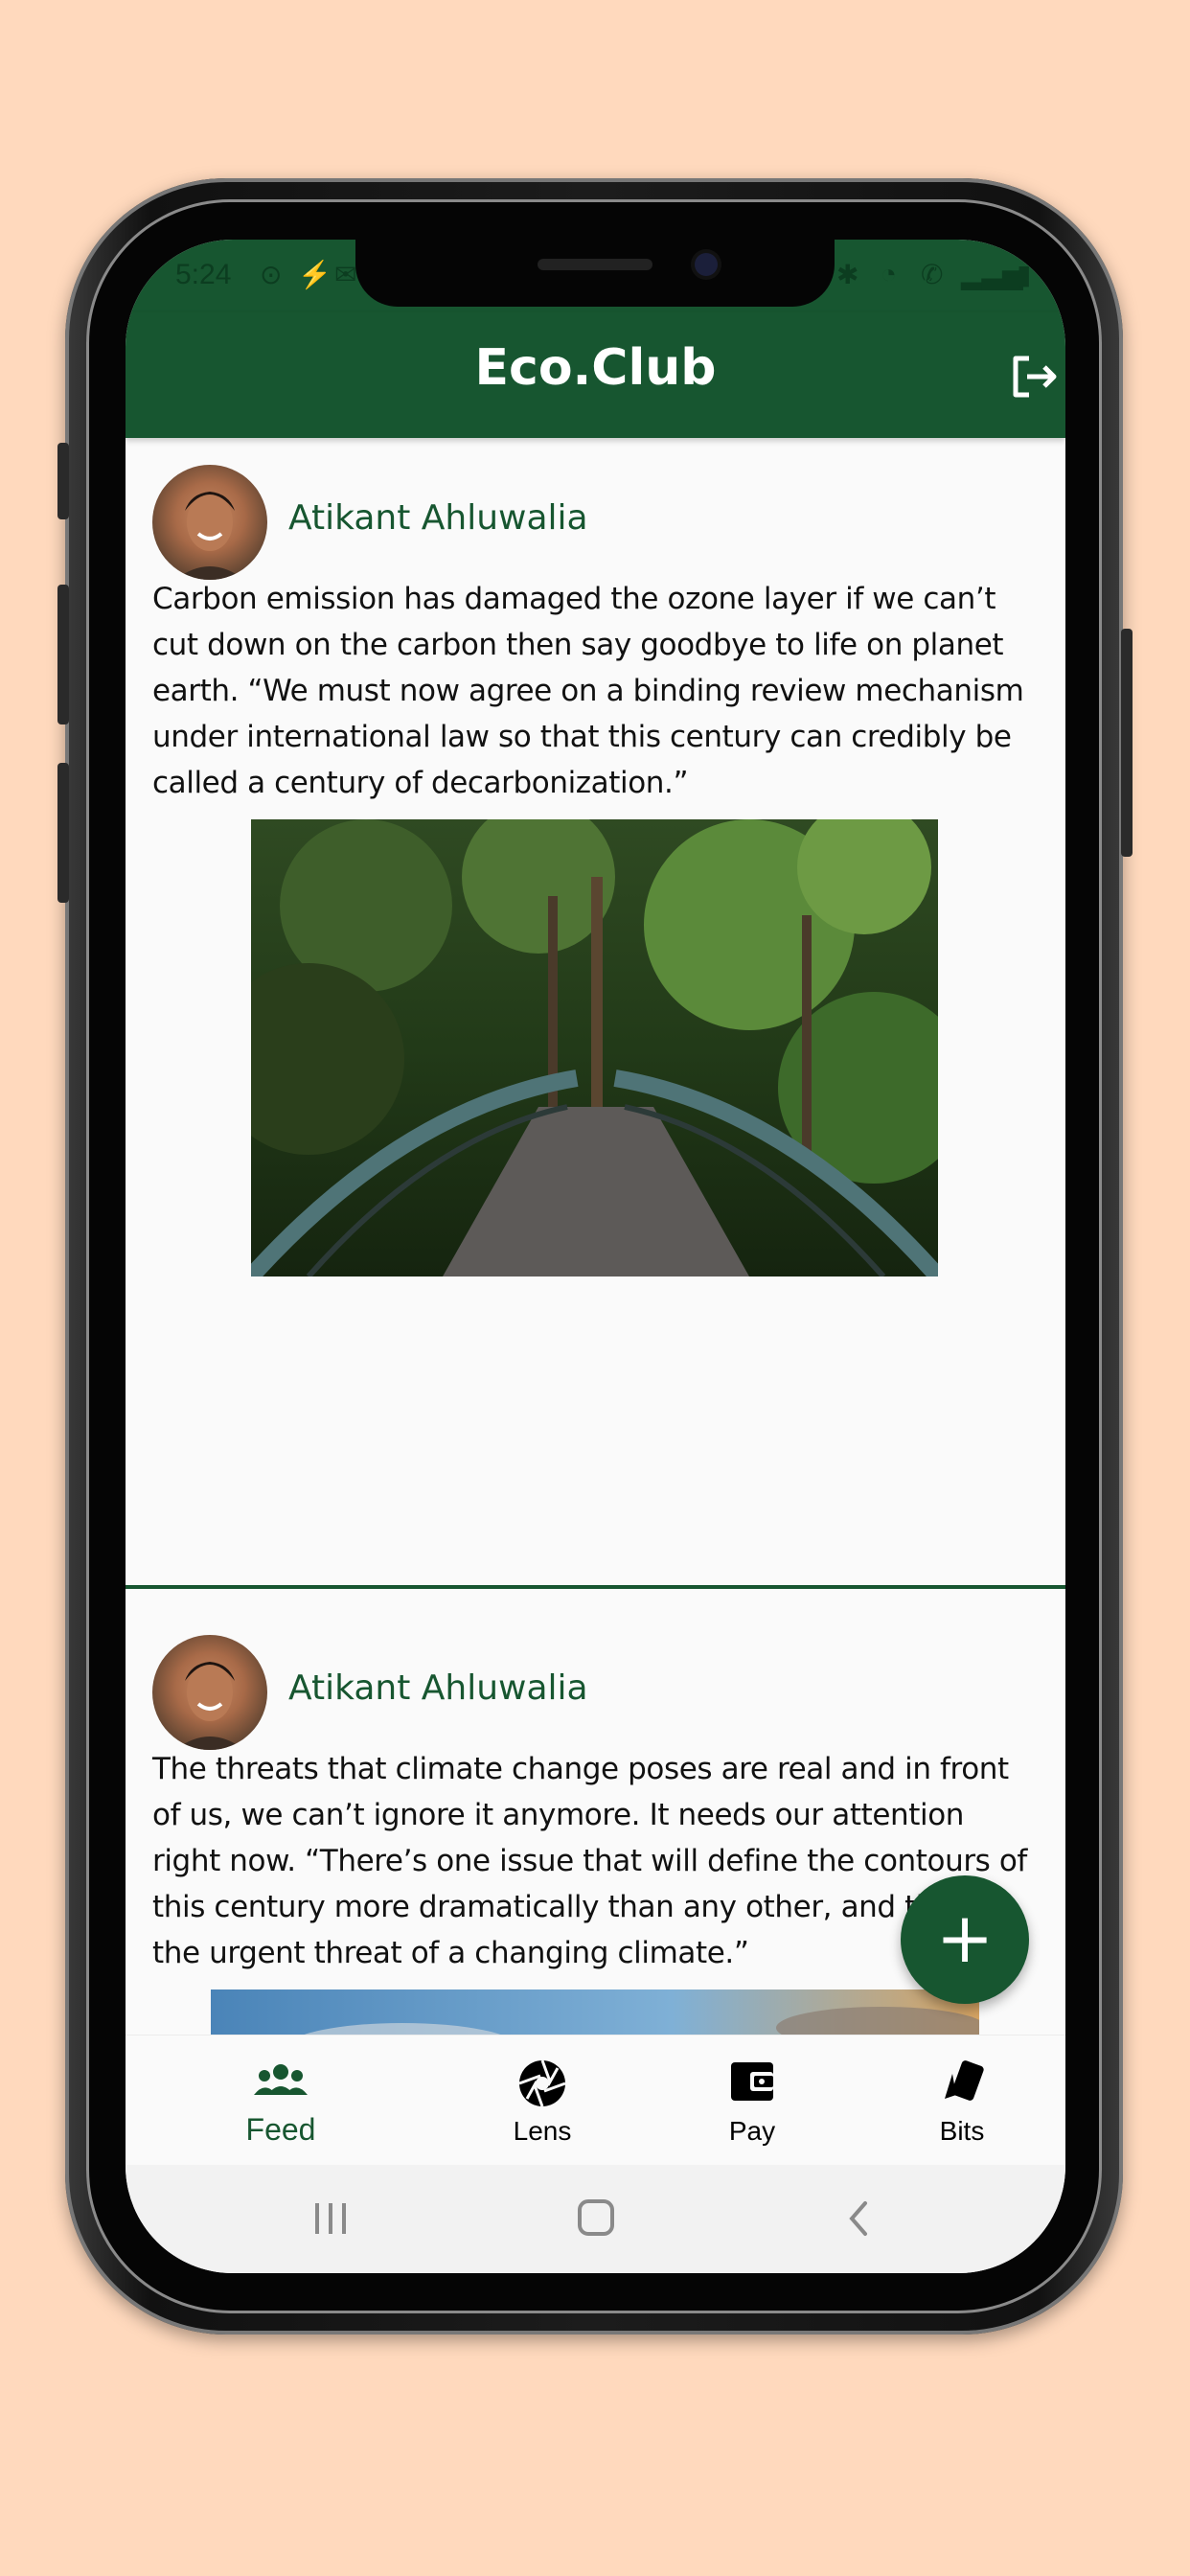 Image resolution: width=1190 pixels, height=2576 pixels. I want to click on nav-item-pay: Pay, so click(752, 2101).